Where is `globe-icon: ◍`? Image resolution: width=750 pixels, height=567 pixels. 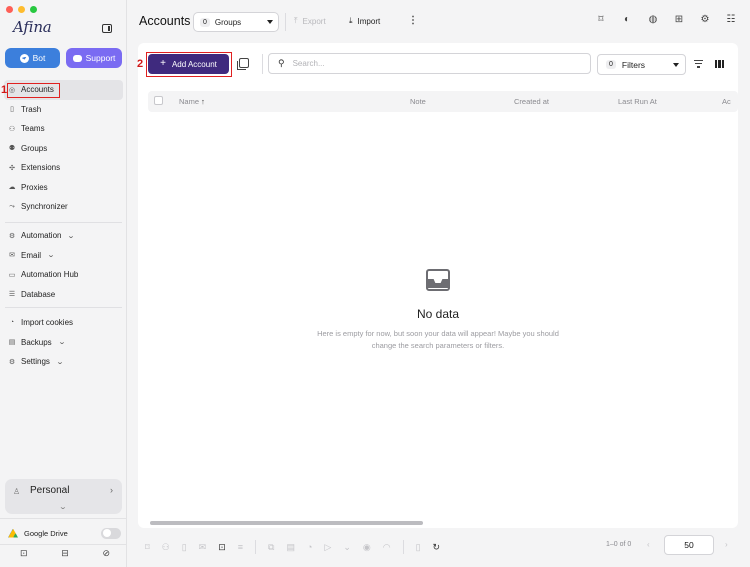 globe-icon: ◍ is located at coordinates (653, 19).